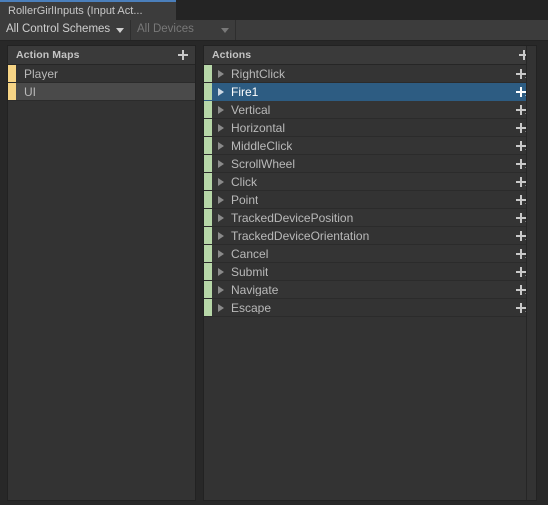 The width and height of the screenshot is (548, 505). What do you see at coordinates (292, 217) in the screenshot?
I see `action-label: TrackedDevicePosition` at bounding box center [292, 217].